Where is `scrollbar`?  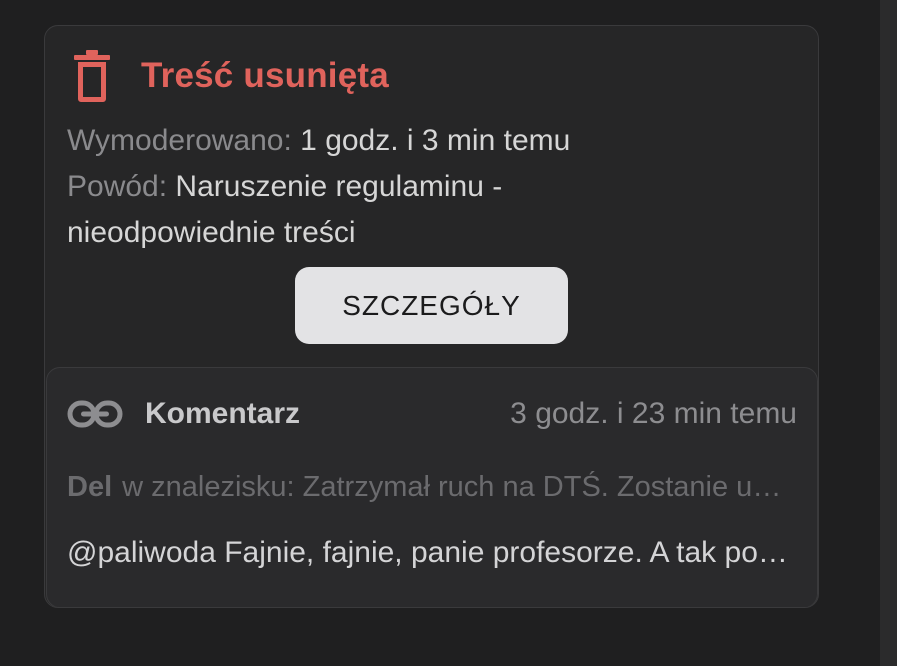
scrollbar is located at coordinates (888, 333).